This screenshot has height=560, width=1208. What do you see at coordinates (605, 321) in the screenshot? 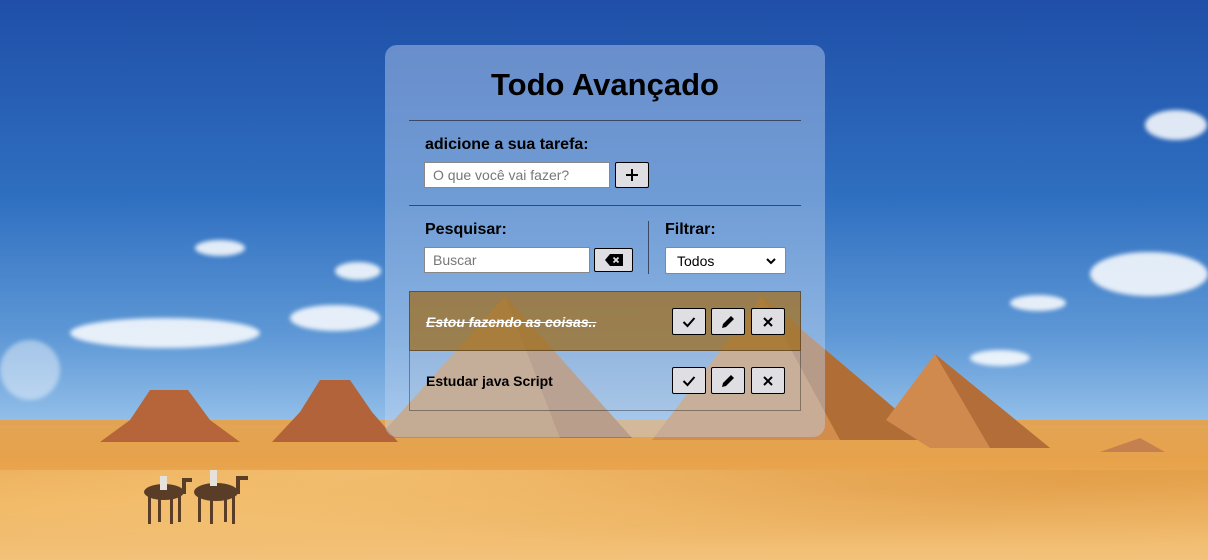
I see `todo-item: Estou fazendo as coisas..` at bounding box center [605, 321].